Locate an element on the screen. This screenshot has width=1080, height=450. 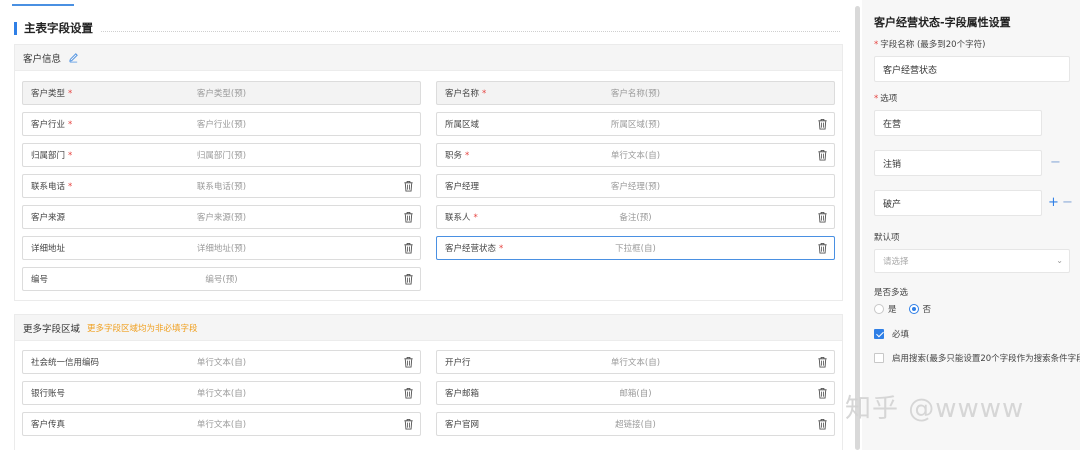
form-field: 联系电话 * 联系电话(预) is located at coordinates (221, 186).